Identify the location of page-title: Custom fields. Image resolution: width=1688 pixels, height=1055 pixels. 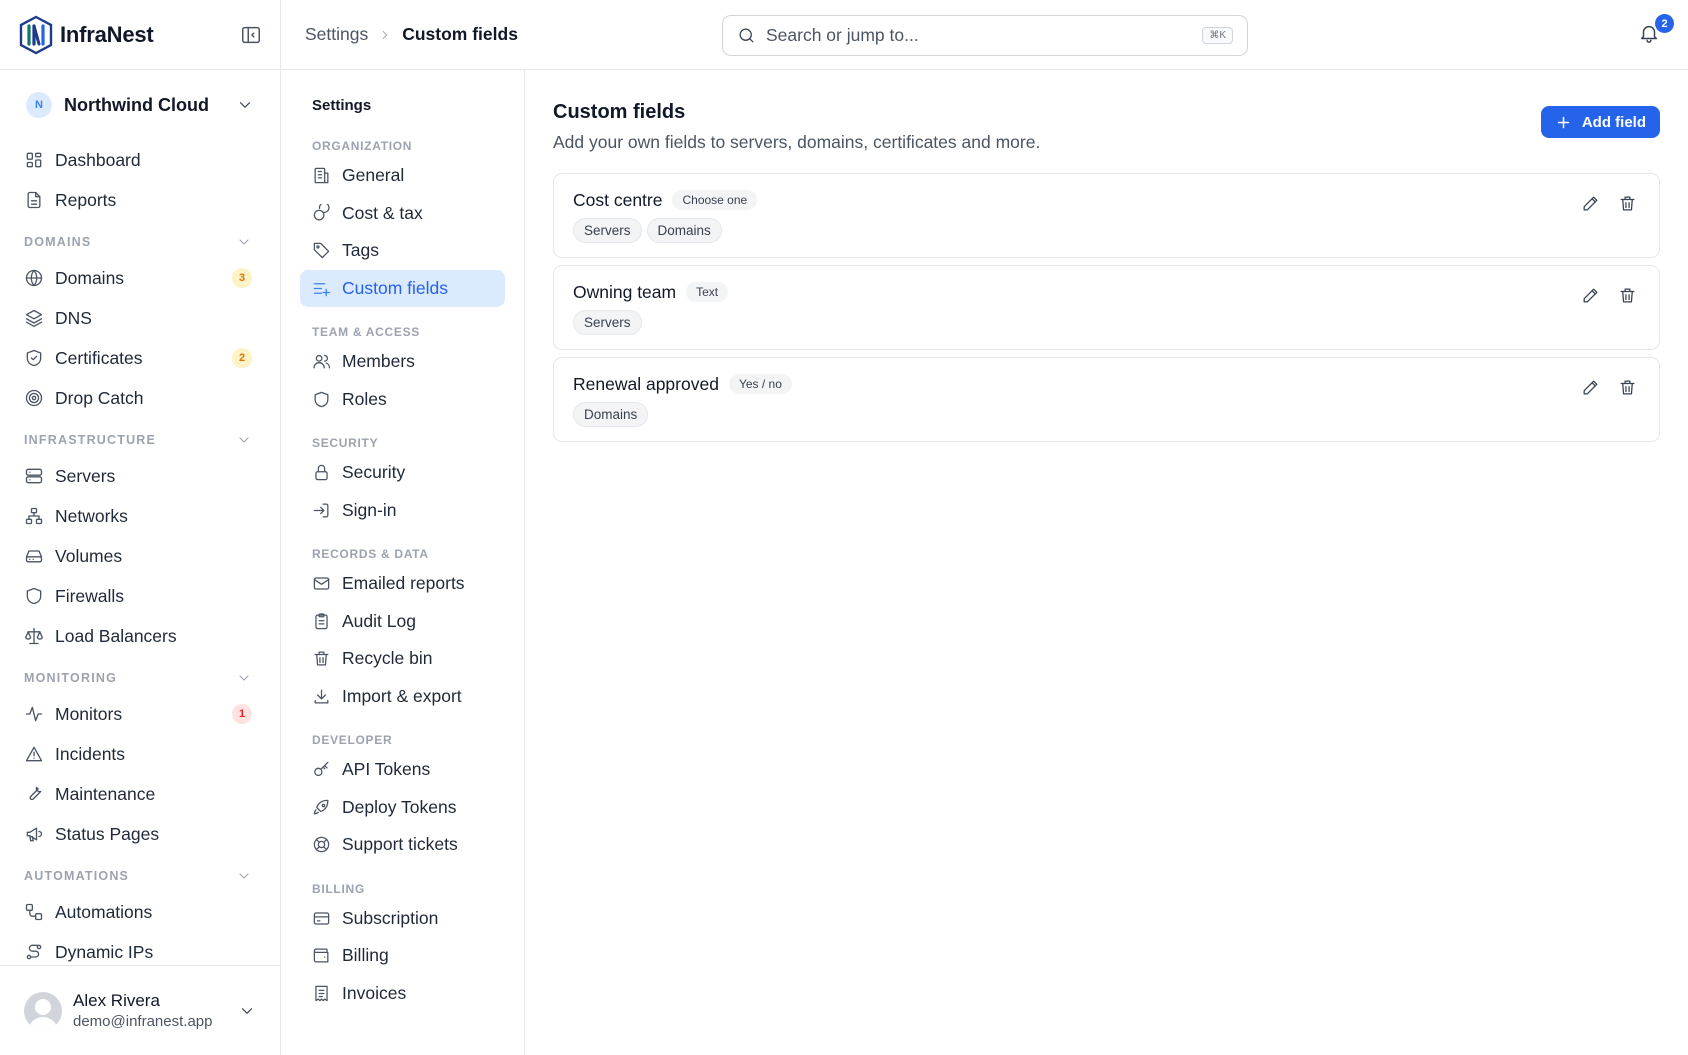
(619, 112).